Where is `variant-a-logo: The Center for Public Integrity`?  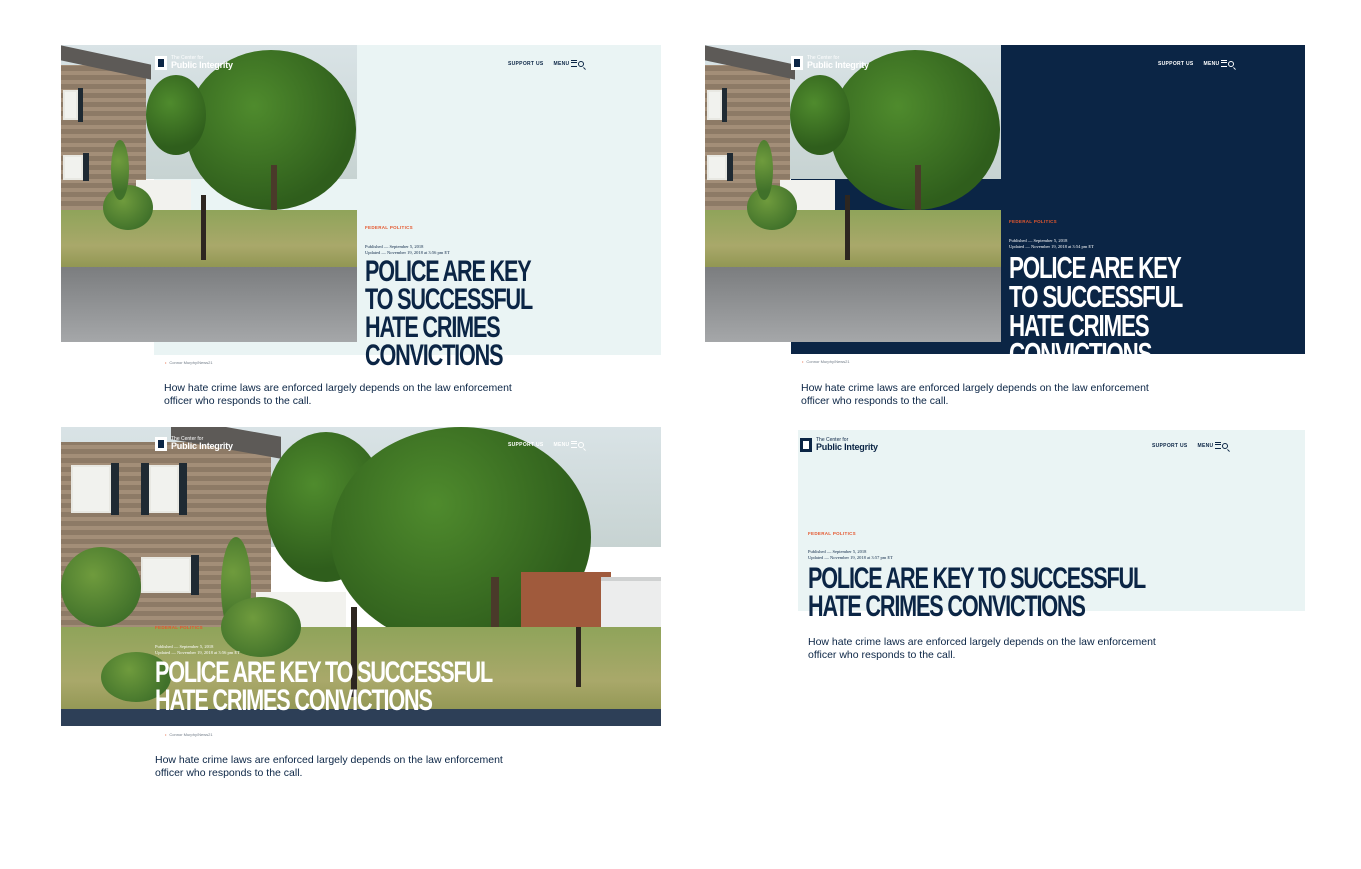 variant-a-logo: The Center for Public Integrity is located at coordinates (194, 63).